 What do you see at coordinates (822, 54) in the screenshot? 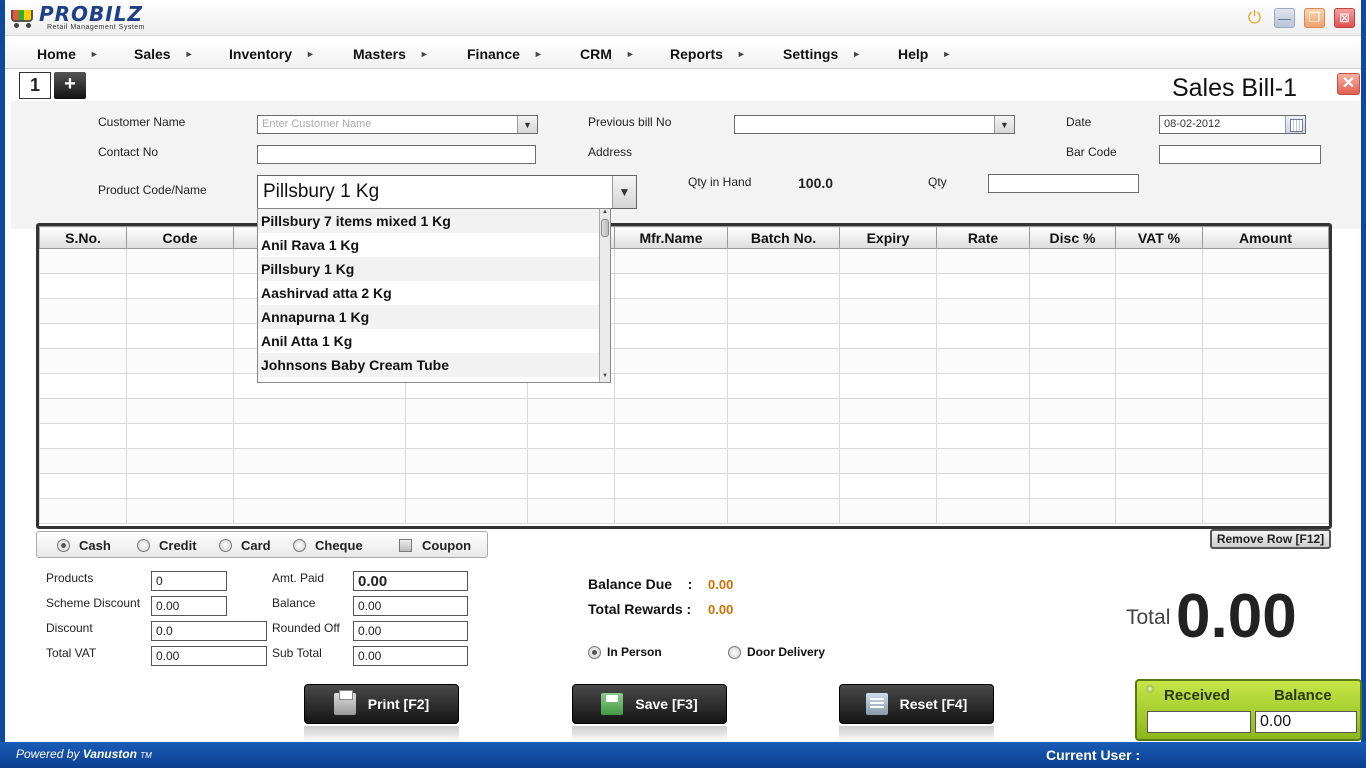
I see `menu-item-settings: Settings ►` at bounding box center [822, 54].